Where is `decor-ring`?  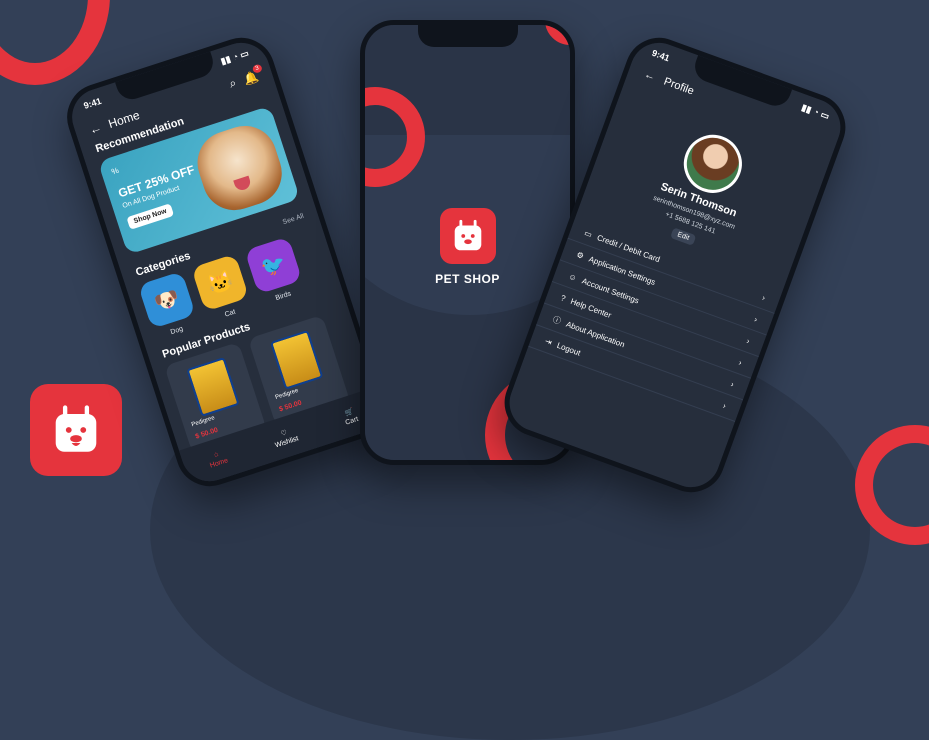
decor-ring is located at coordinates (557, 35).